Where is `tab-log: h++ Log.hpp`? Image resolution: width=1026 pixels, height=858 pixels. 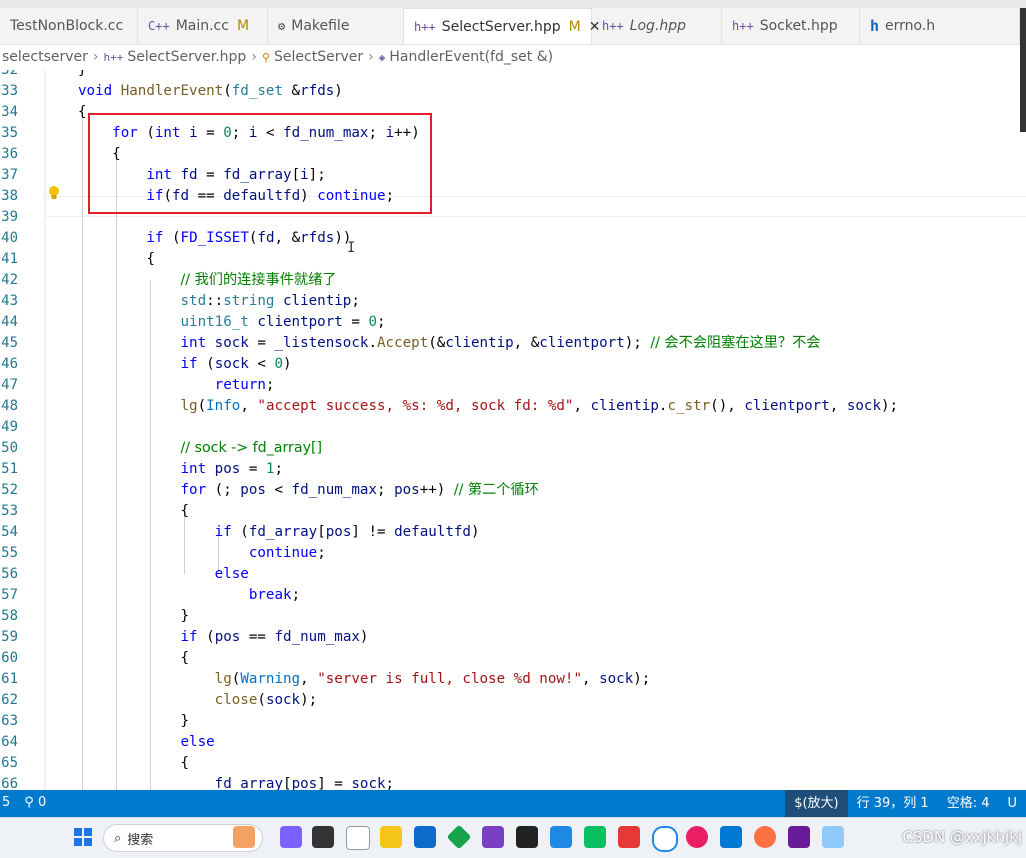 tab-log: h++ Log.hpp is located at coordinates (657, 26).